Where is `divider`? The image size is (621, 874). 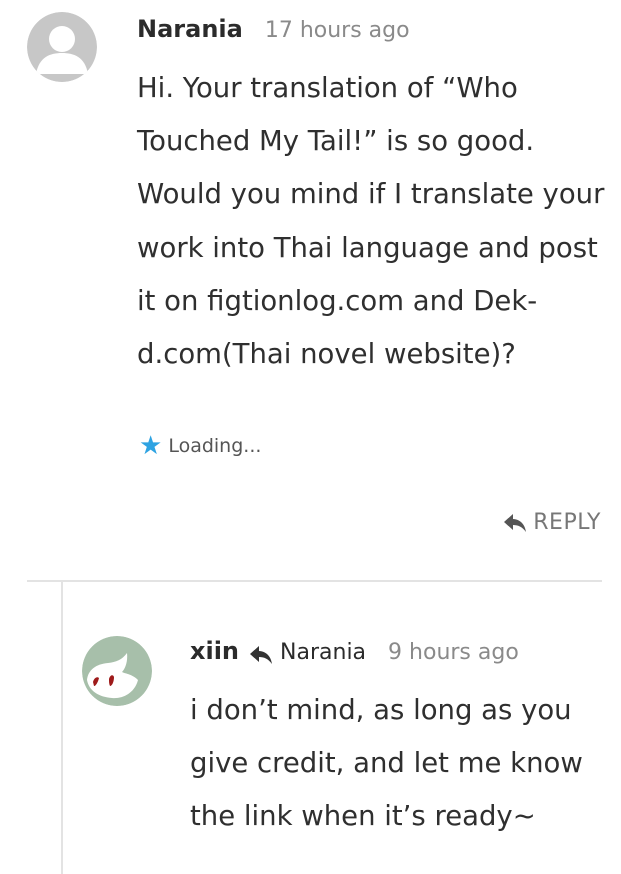 divider is located at coordinates (314, 581).